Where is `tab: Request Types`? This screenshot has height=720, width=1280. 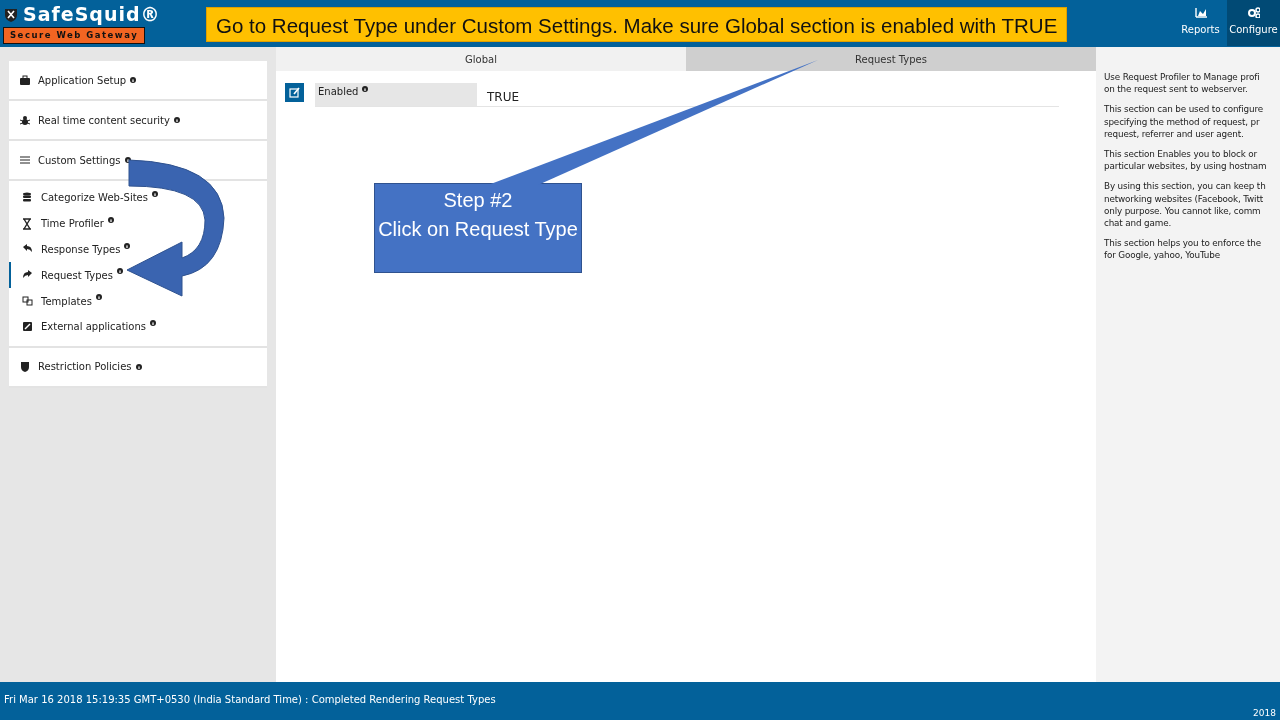
tab: Request Types is located at coordinates (891, 59).